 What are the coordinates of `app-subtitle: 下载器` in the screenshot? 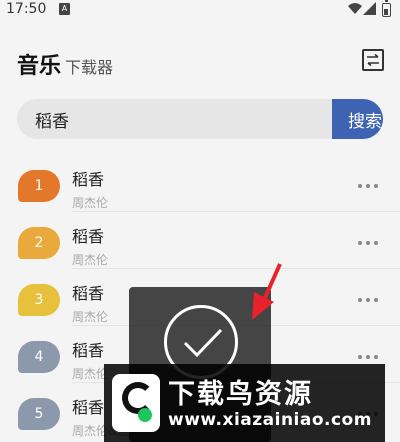 It's located at (89, 67).